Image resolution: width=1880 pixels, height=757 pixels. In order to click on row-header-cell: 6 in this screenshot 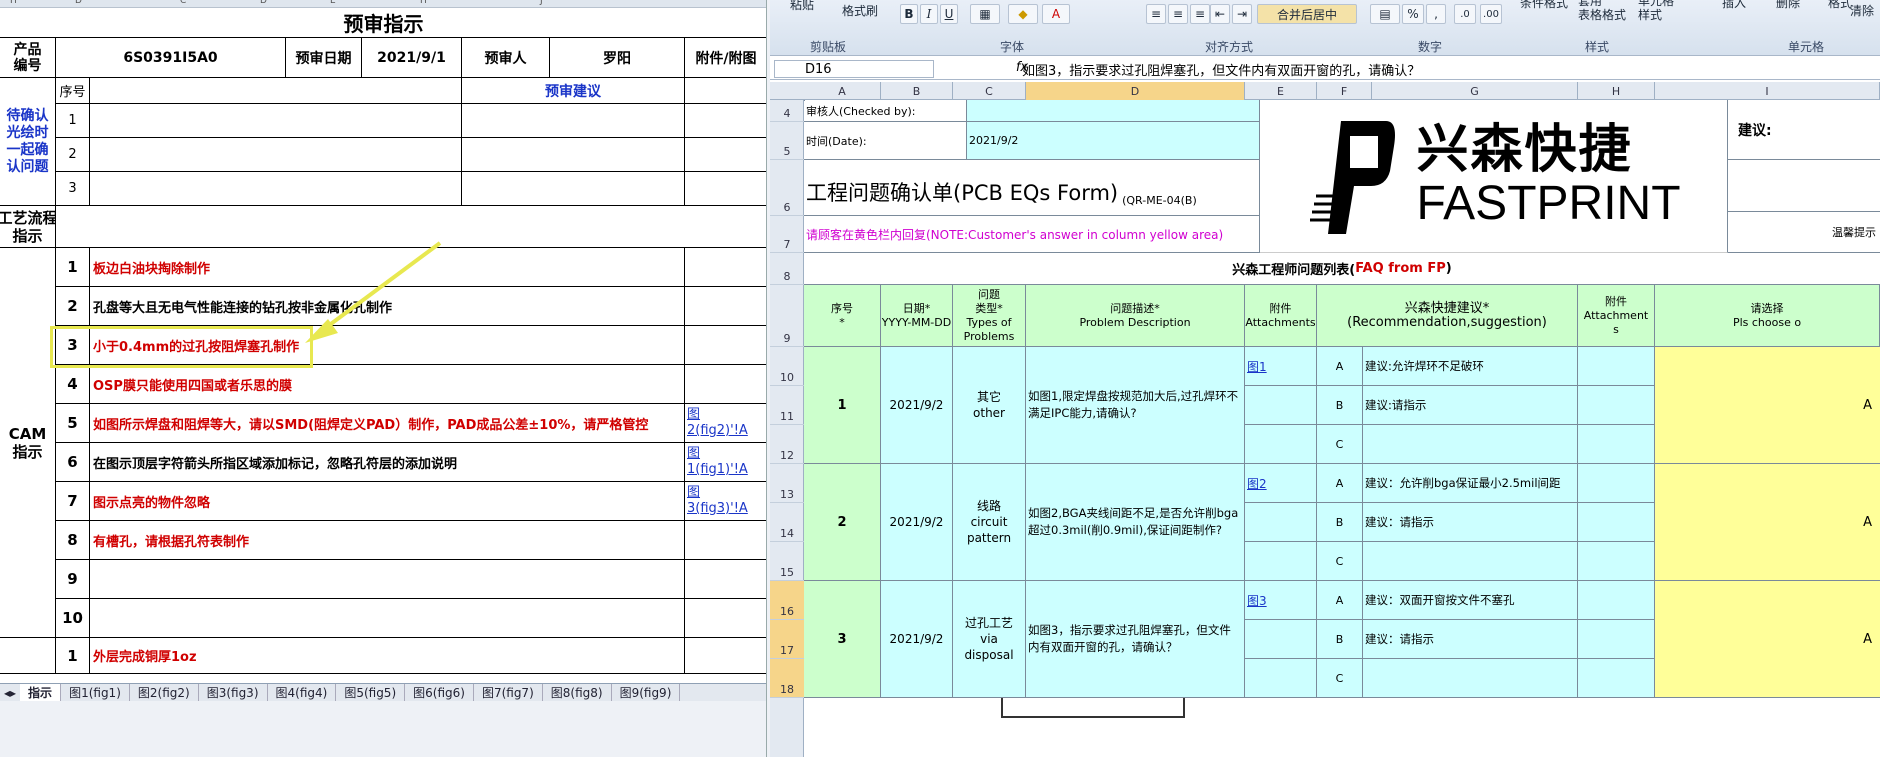, I will do `click(787, 188)`.